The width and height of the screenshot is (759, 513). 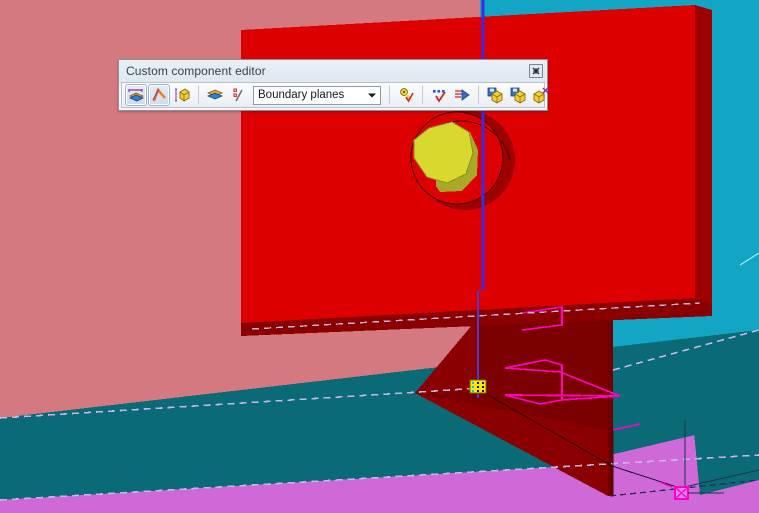 What do you see at coordinates (724, 432) in the screenshot?
I see `teal-floor-shade` at bounding box center [724, 432].